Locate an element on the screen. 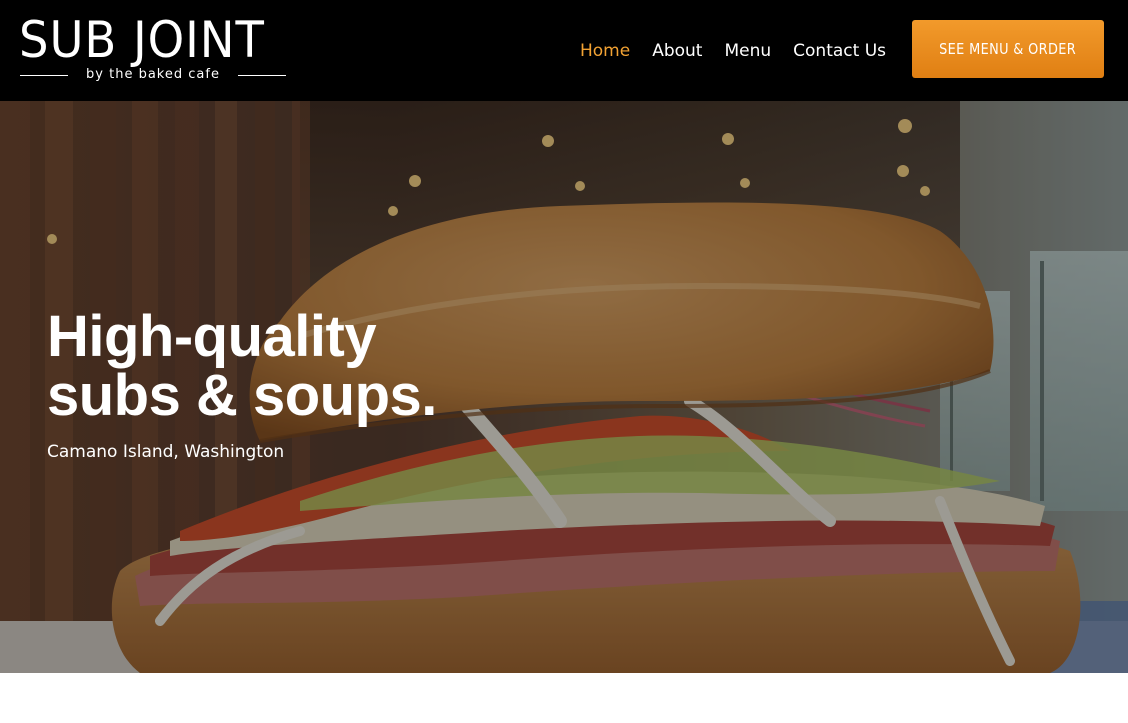 Image resolution: width=1128 pixels, height=723 pixels. logo-tagline-row: by the baked cafe is located at coordinates (153, 75).